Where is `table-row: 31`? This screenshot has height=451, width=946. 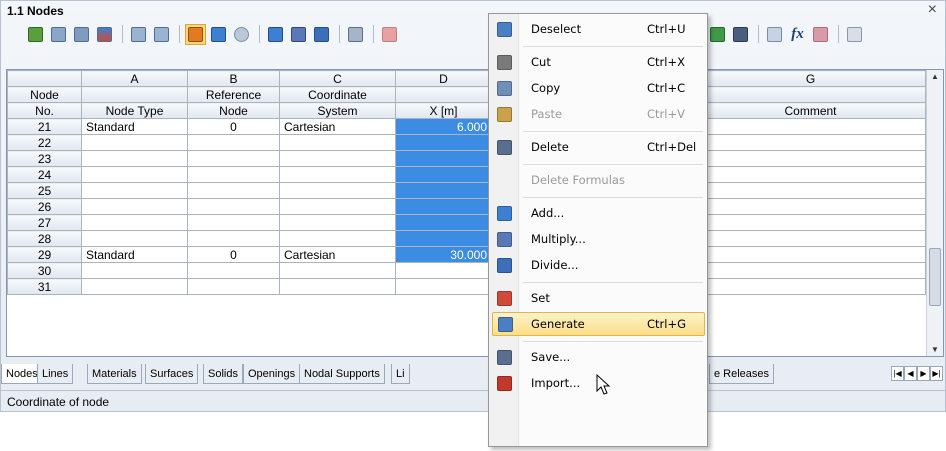 table-row: 31 is located at coordinates (466, 286).